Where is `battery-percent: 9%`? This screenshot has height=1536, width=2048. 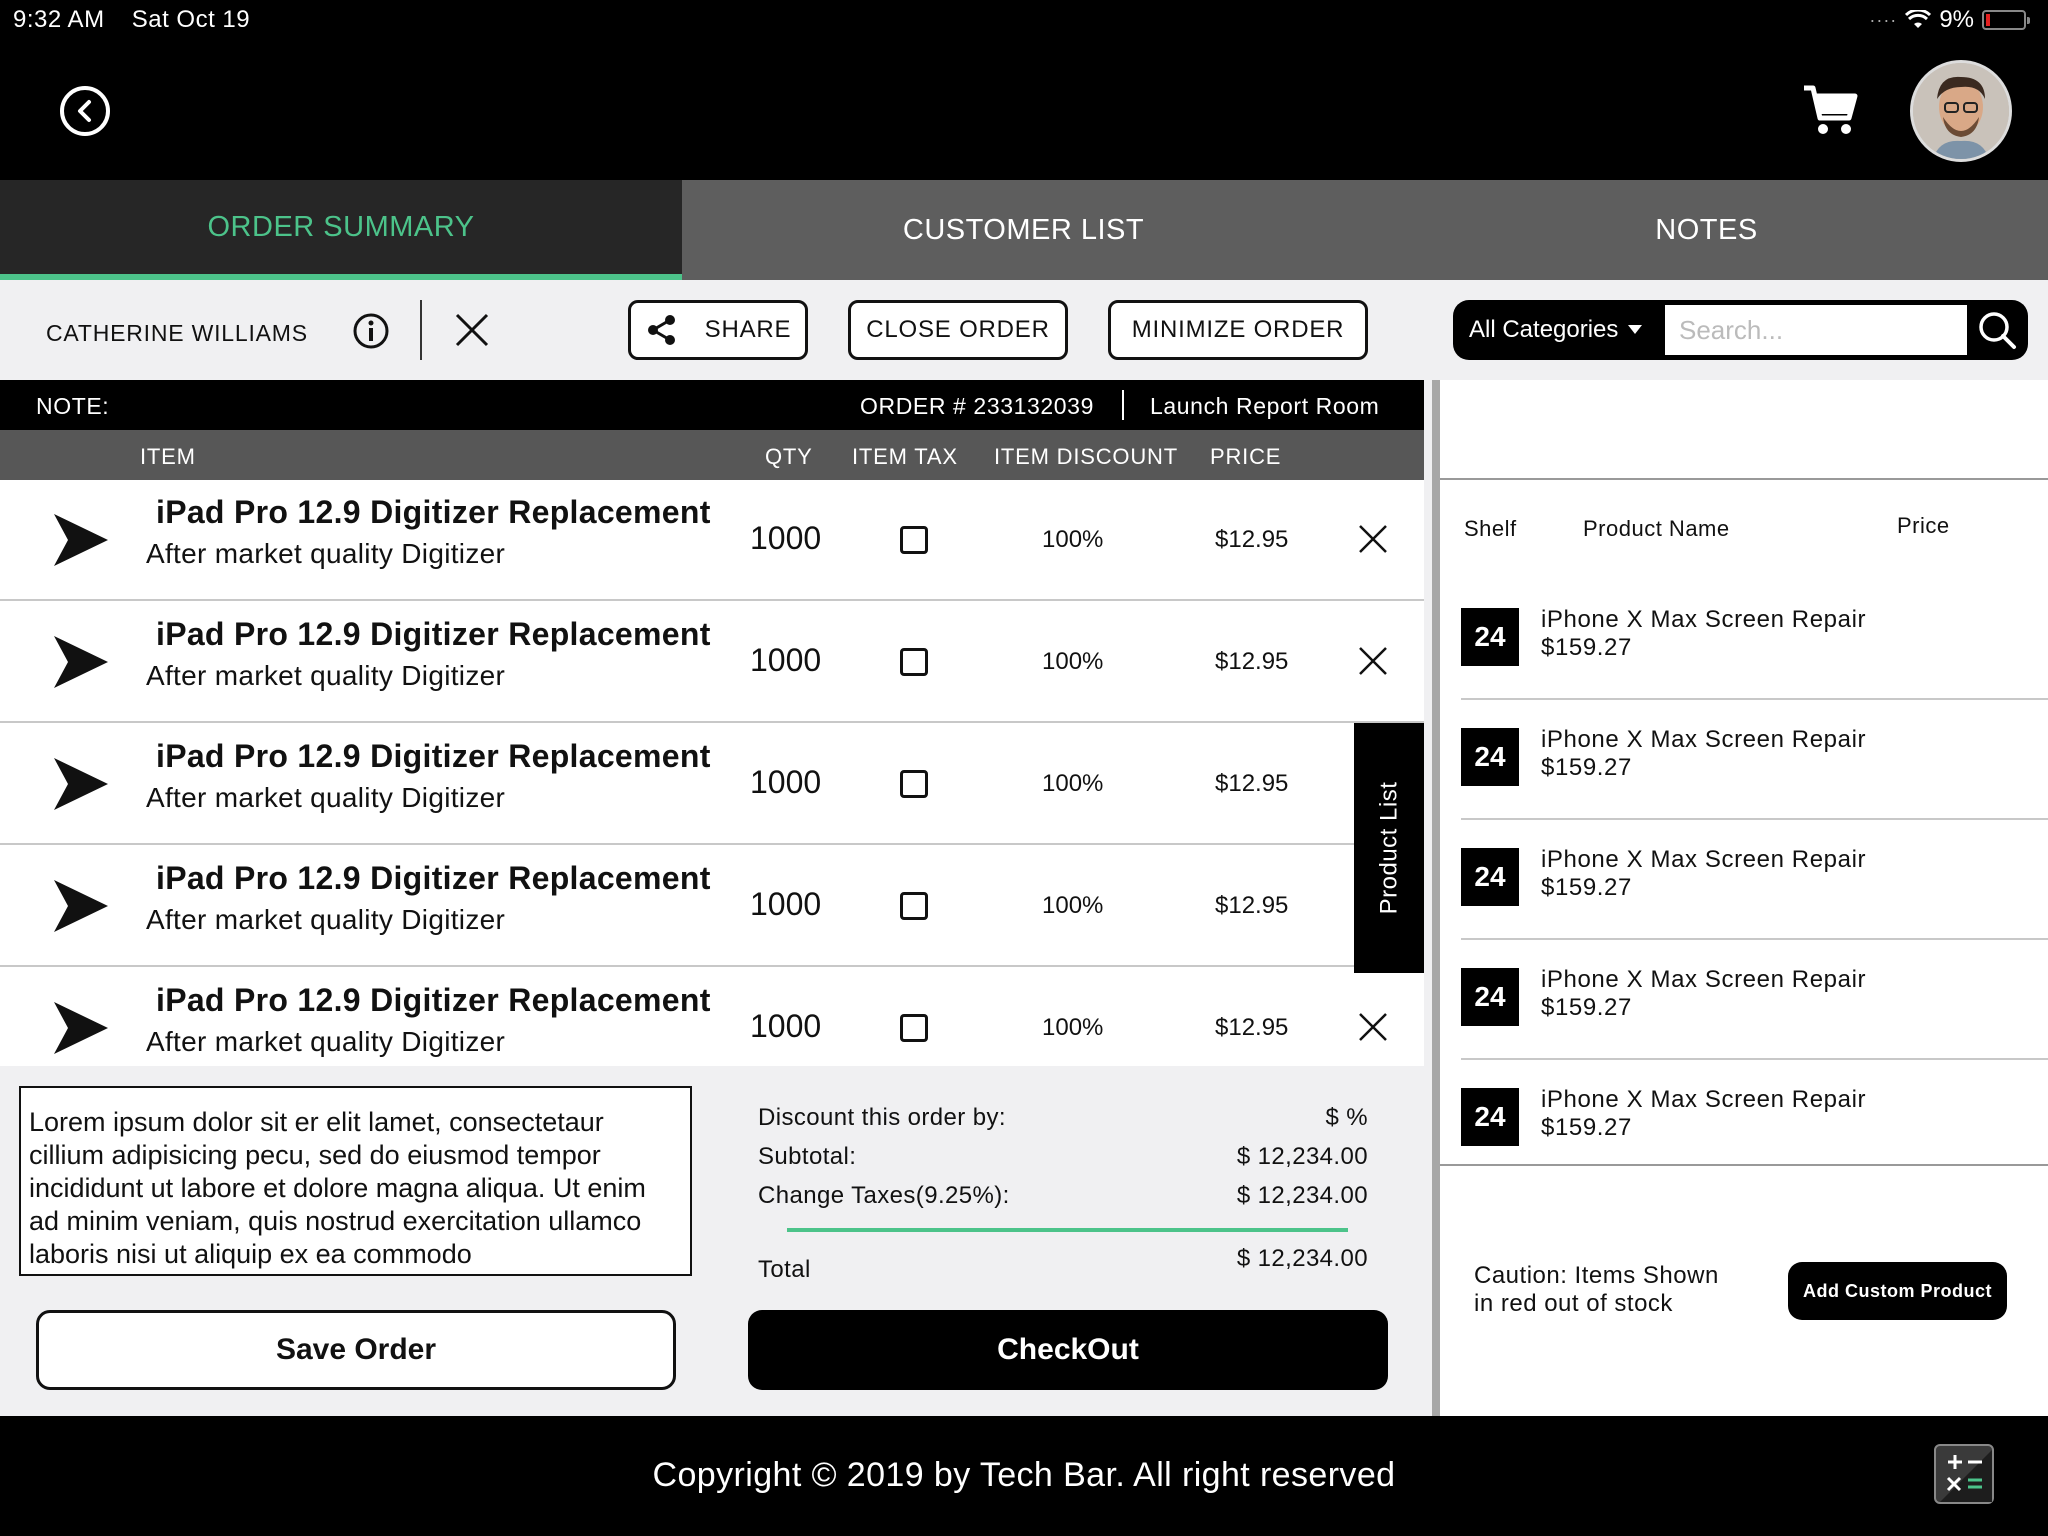 battery-percent: 9% is located at coordinates (1956, 19).